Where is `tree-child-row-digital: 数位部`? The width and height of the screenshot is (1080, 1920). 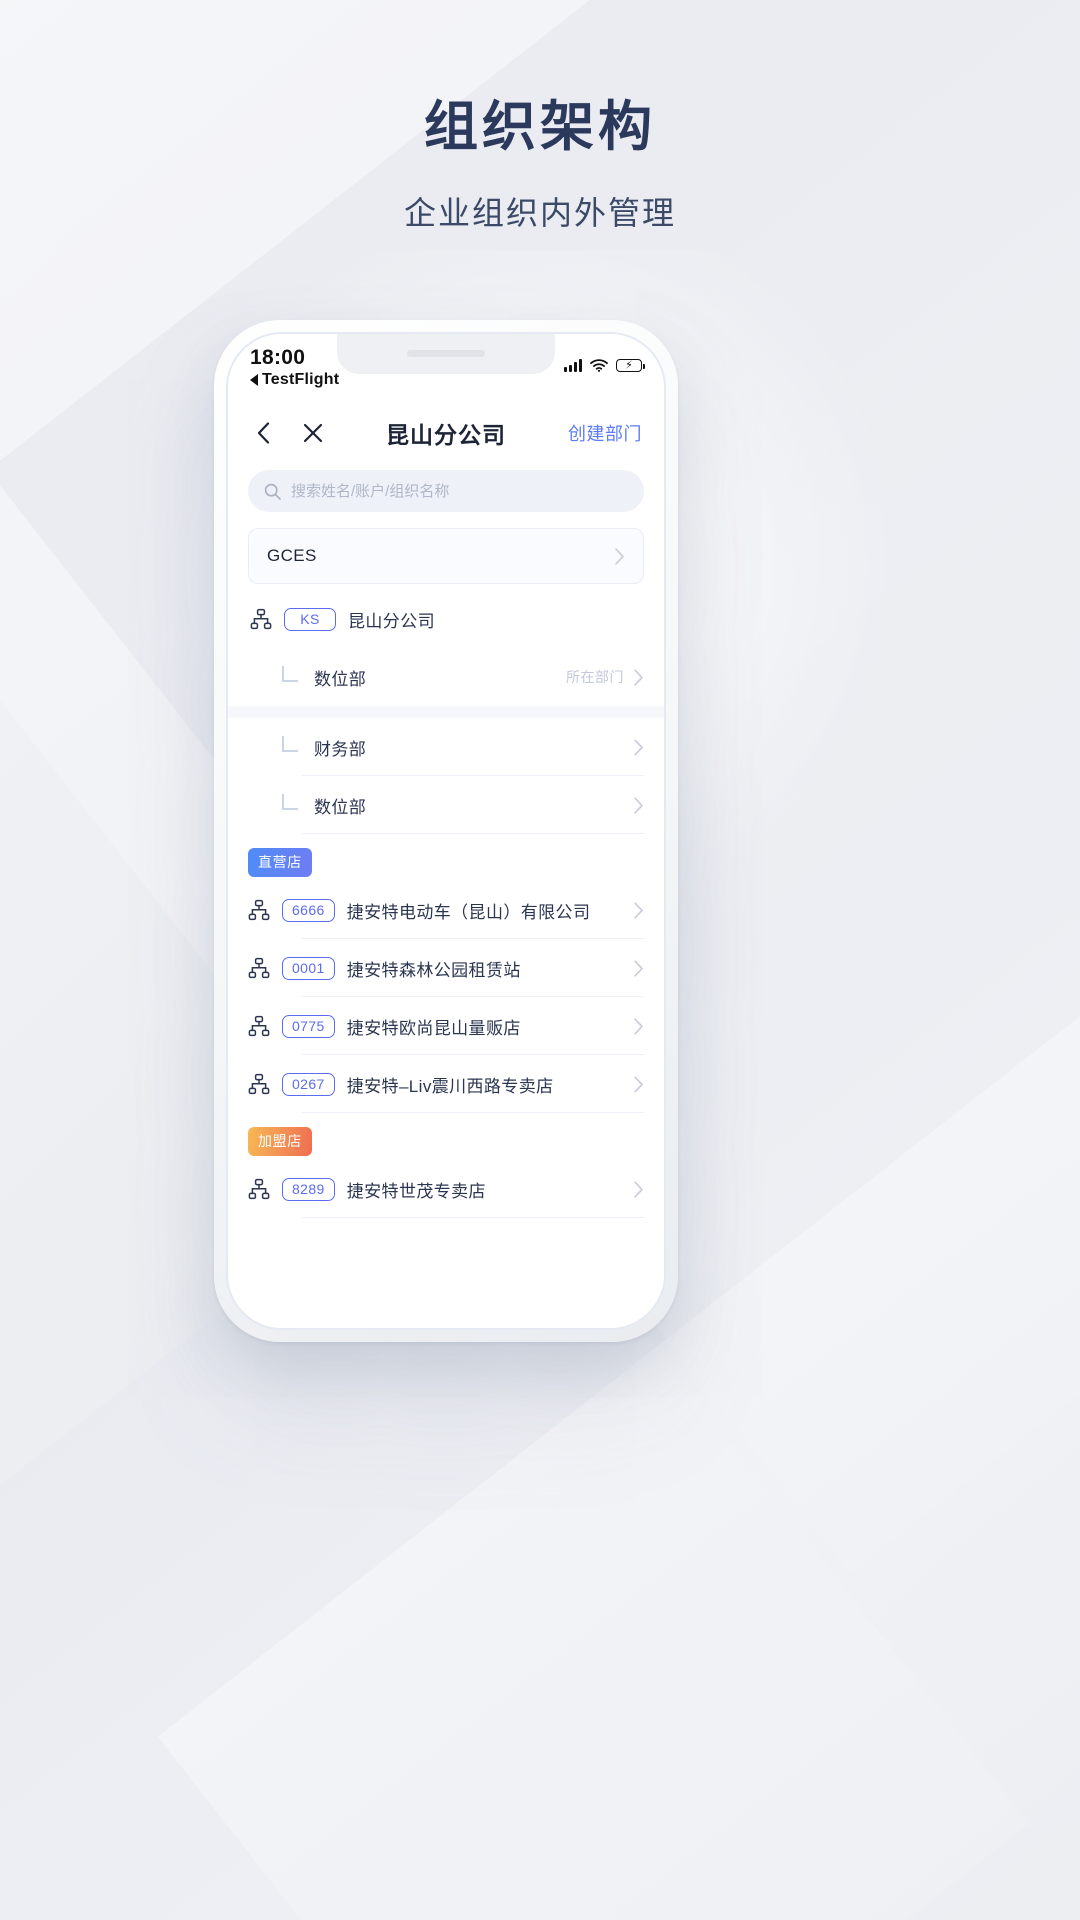 tree-child-row-digital: 数位部 is located at coordinates (446, 805).